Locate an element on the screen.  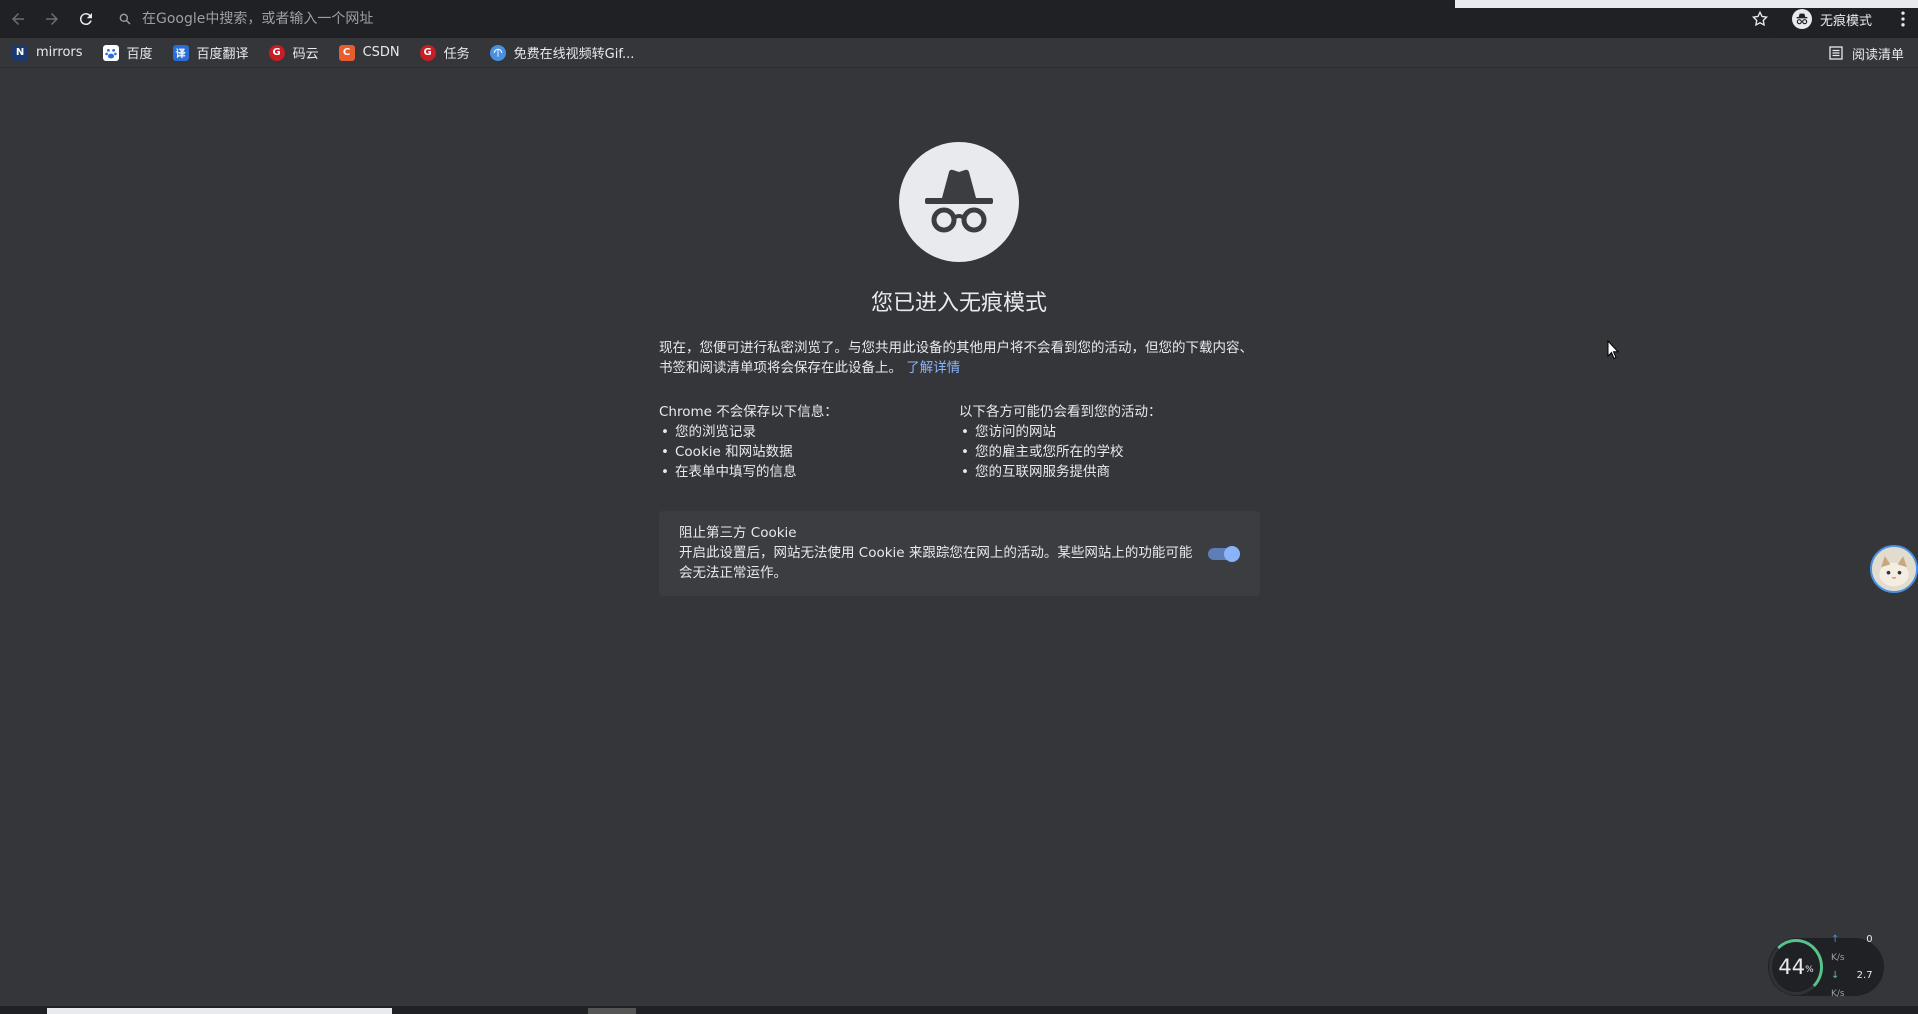
cookie-card-title: 阻止第三方 Cookie is located at coordinates (738, 533).